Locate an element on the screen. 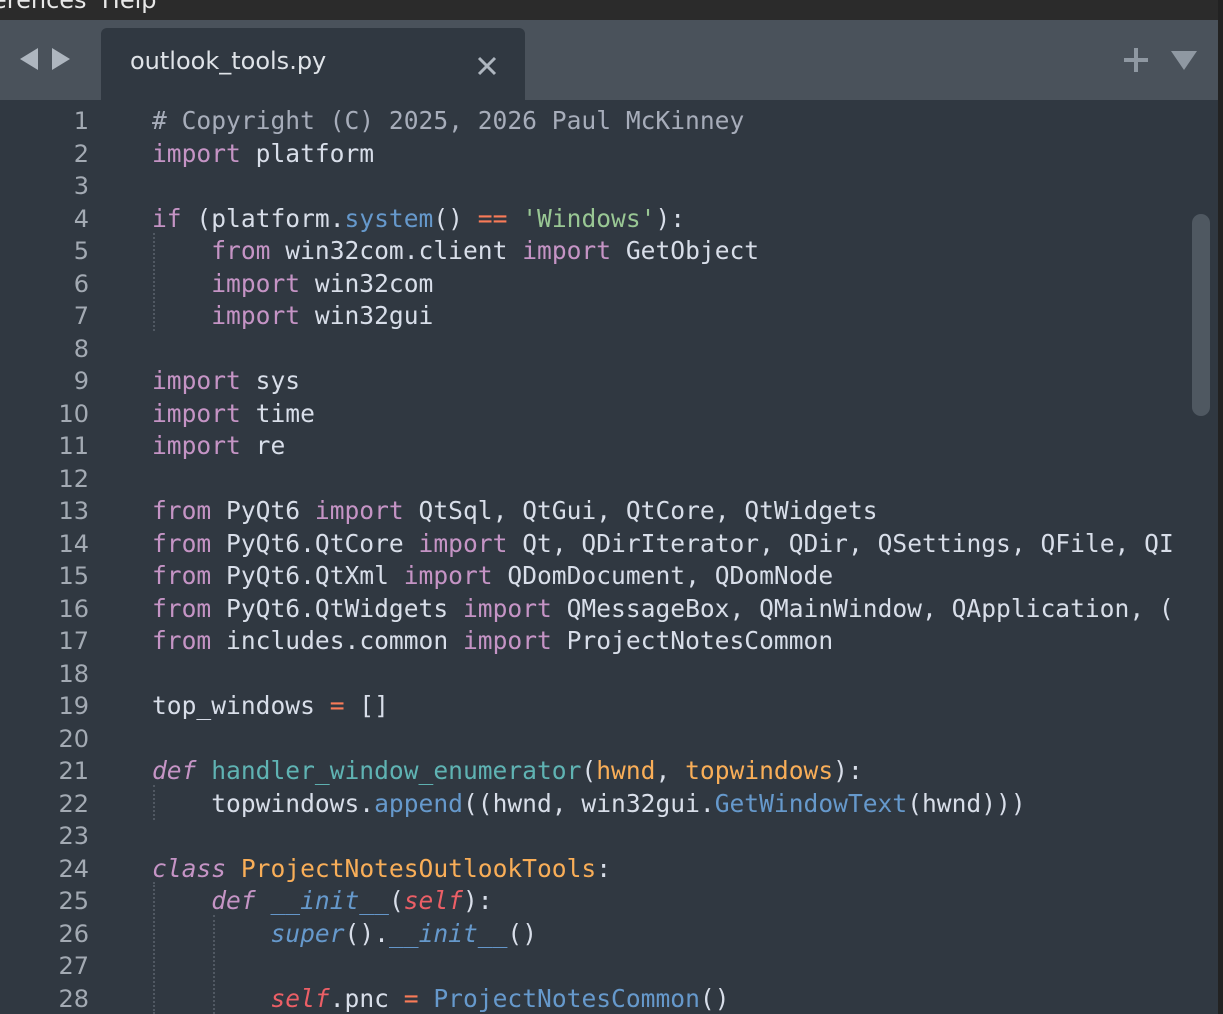  line-number: 11 is located at coordinates (73, 446).